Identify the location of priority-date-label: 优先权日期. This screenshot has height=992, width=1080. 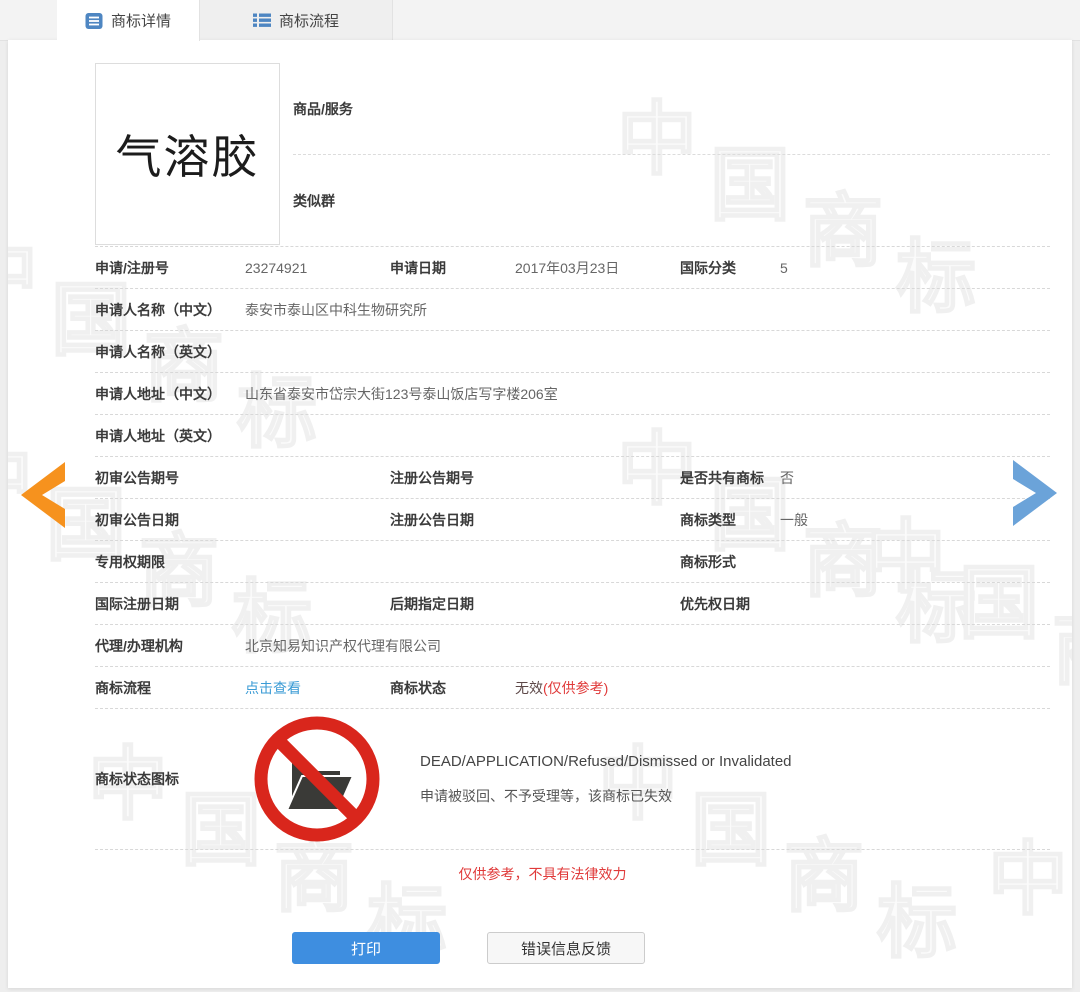
(715, 603).